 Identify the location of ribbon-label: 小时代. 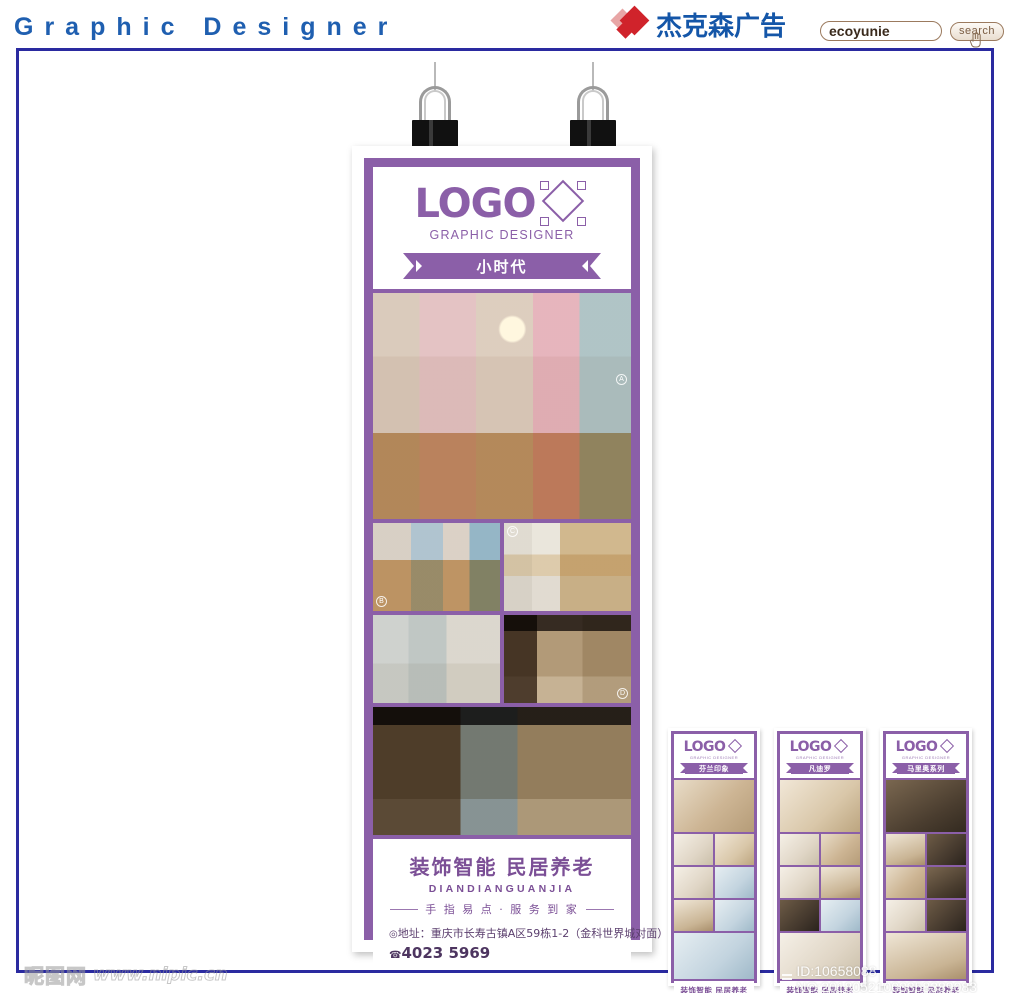
(502, 266).